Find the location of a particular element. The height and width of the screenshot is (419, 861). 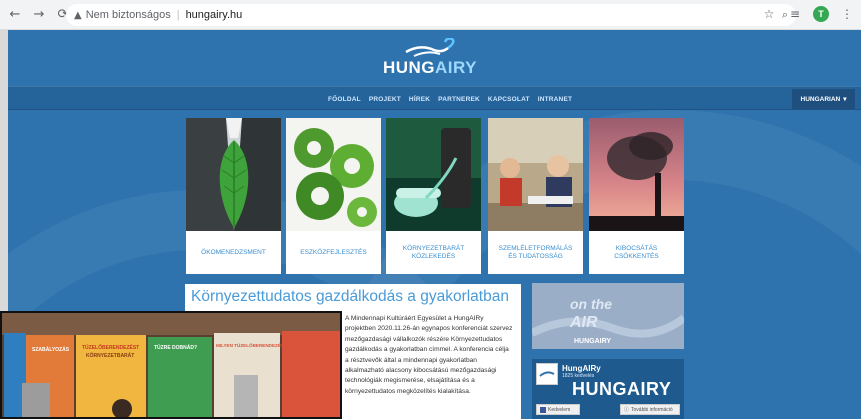

nav-item-projekt: PROJEKT is located at coordinates (385, 99).